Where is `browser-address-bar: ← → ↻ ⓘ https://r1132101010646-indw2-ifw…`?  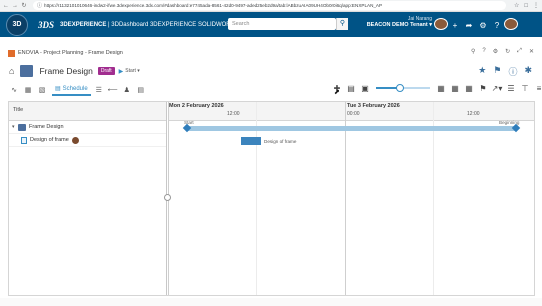 browser-address-bar: ← → ↻ ⓘ https://r1132101010646-indw2-ifw… is located at coordinates (271, 6).